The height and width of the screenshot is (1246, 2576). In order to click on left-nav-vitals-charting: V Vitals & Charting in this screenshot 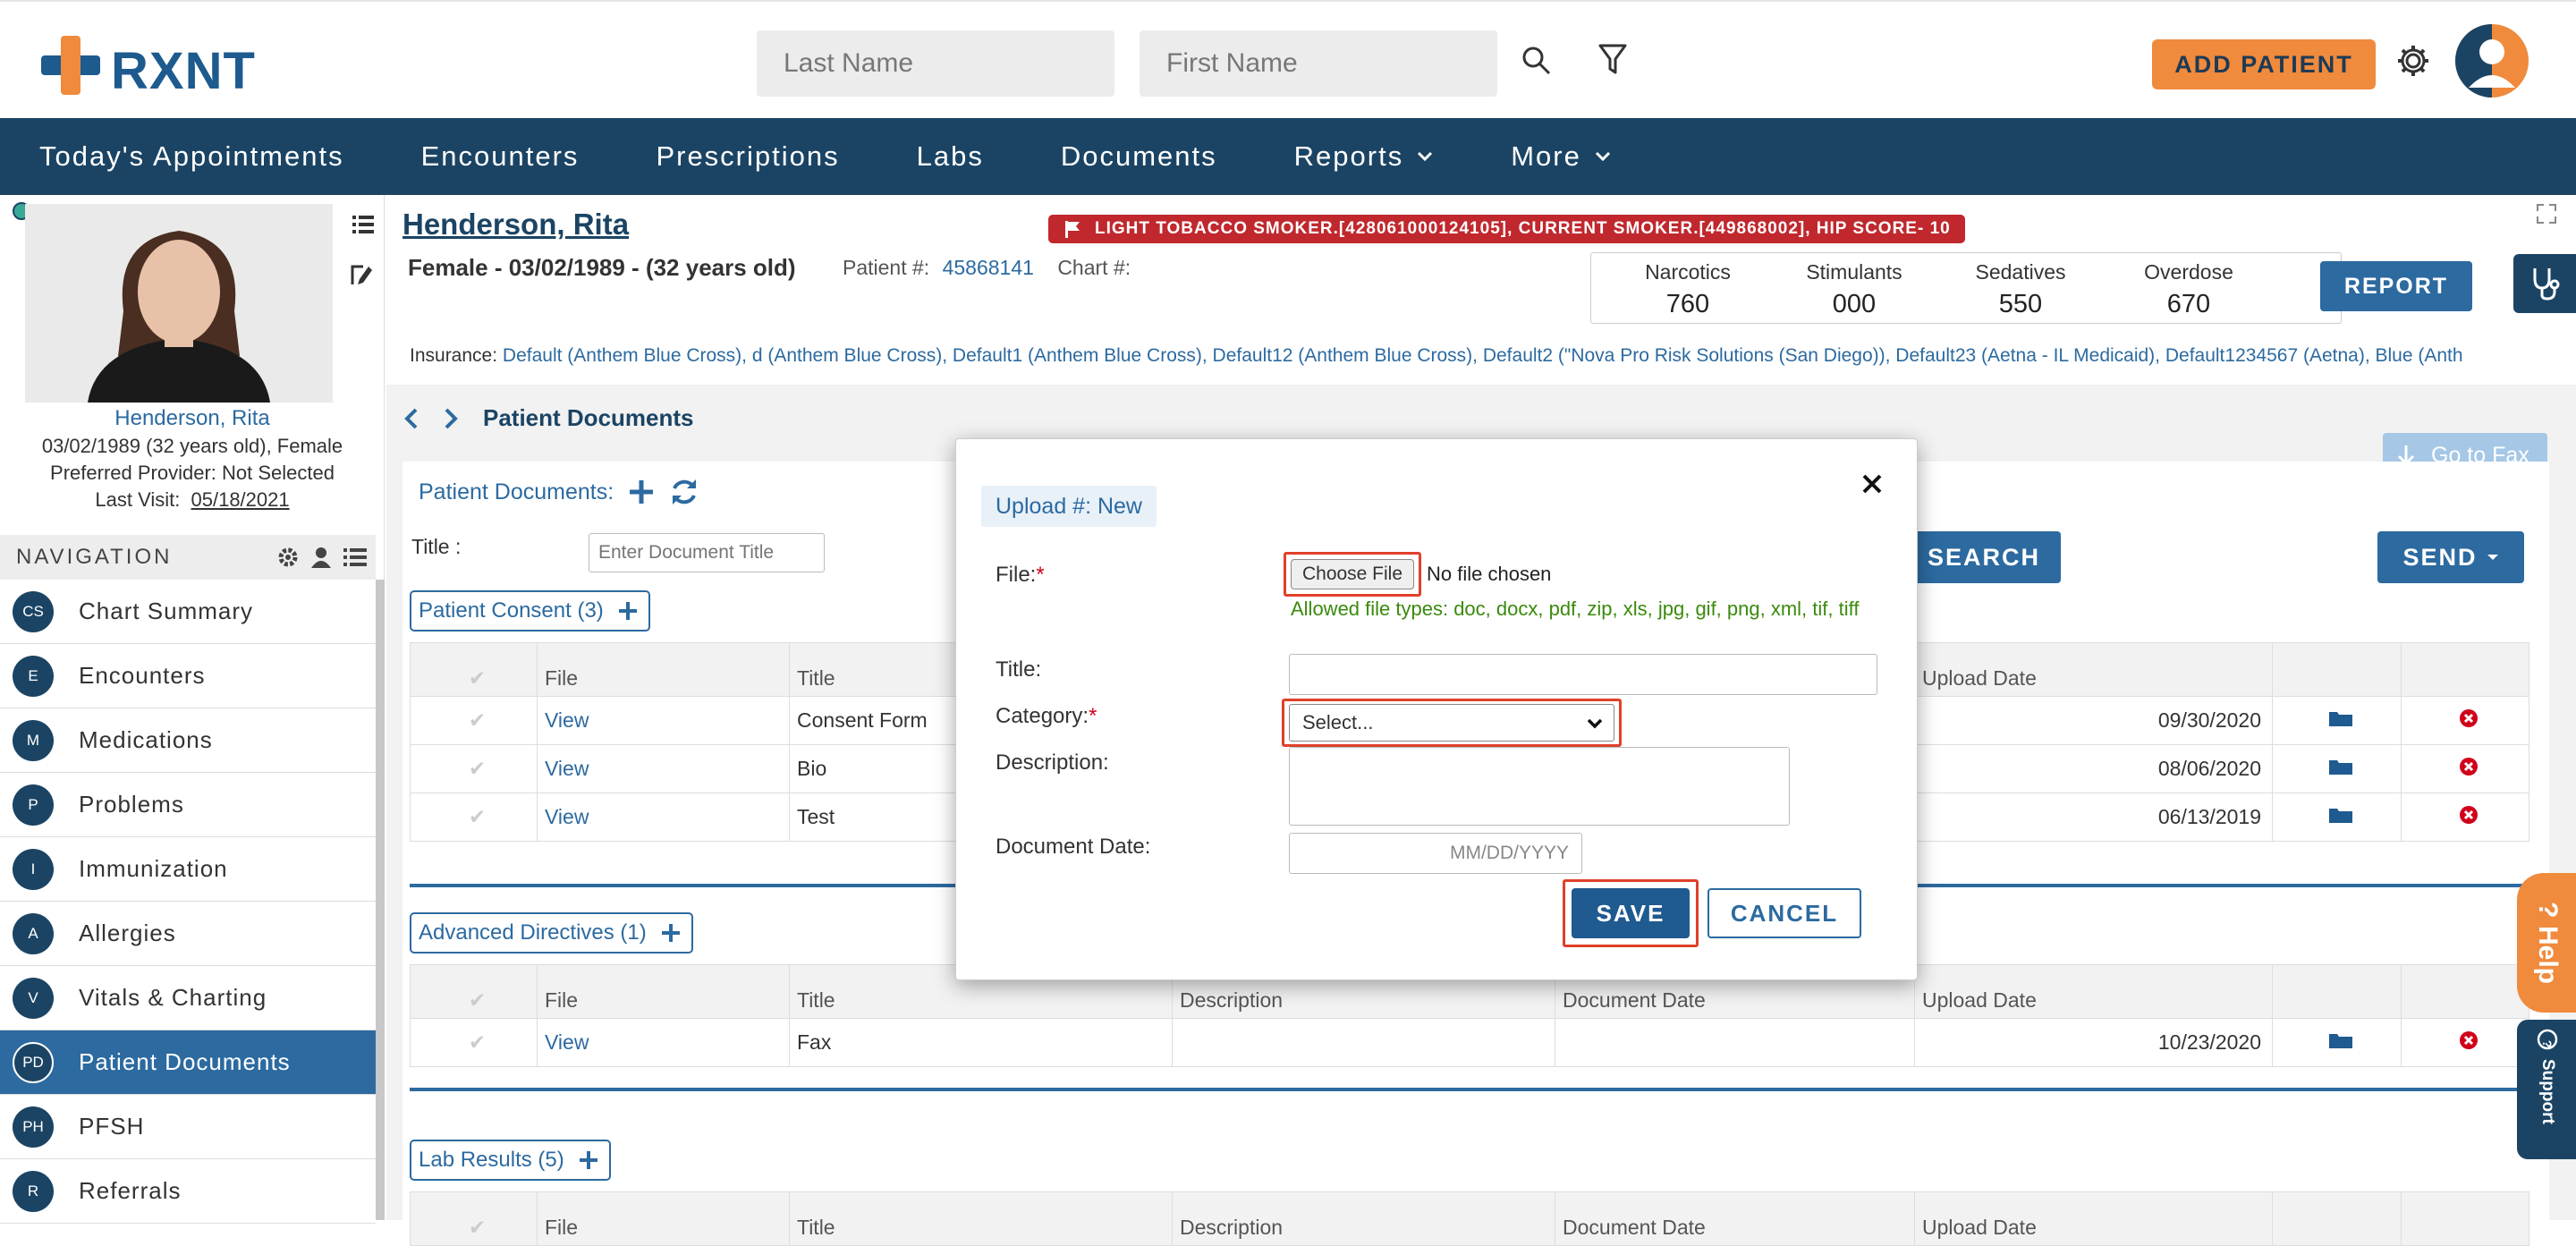, I will do `click(188, 998)`.